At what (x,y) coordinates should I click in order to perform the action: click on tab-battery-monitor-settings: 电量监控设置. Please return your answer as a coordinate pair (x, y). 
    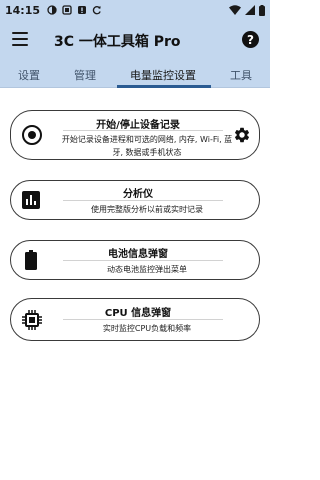
    Looking at the image, I should click on (163, 75).